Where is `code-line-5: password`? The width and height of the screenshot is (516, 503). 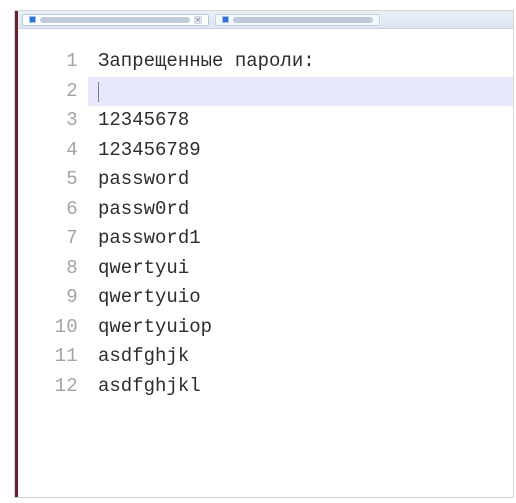 code-line-5: password is located at coordinates (300, 180).